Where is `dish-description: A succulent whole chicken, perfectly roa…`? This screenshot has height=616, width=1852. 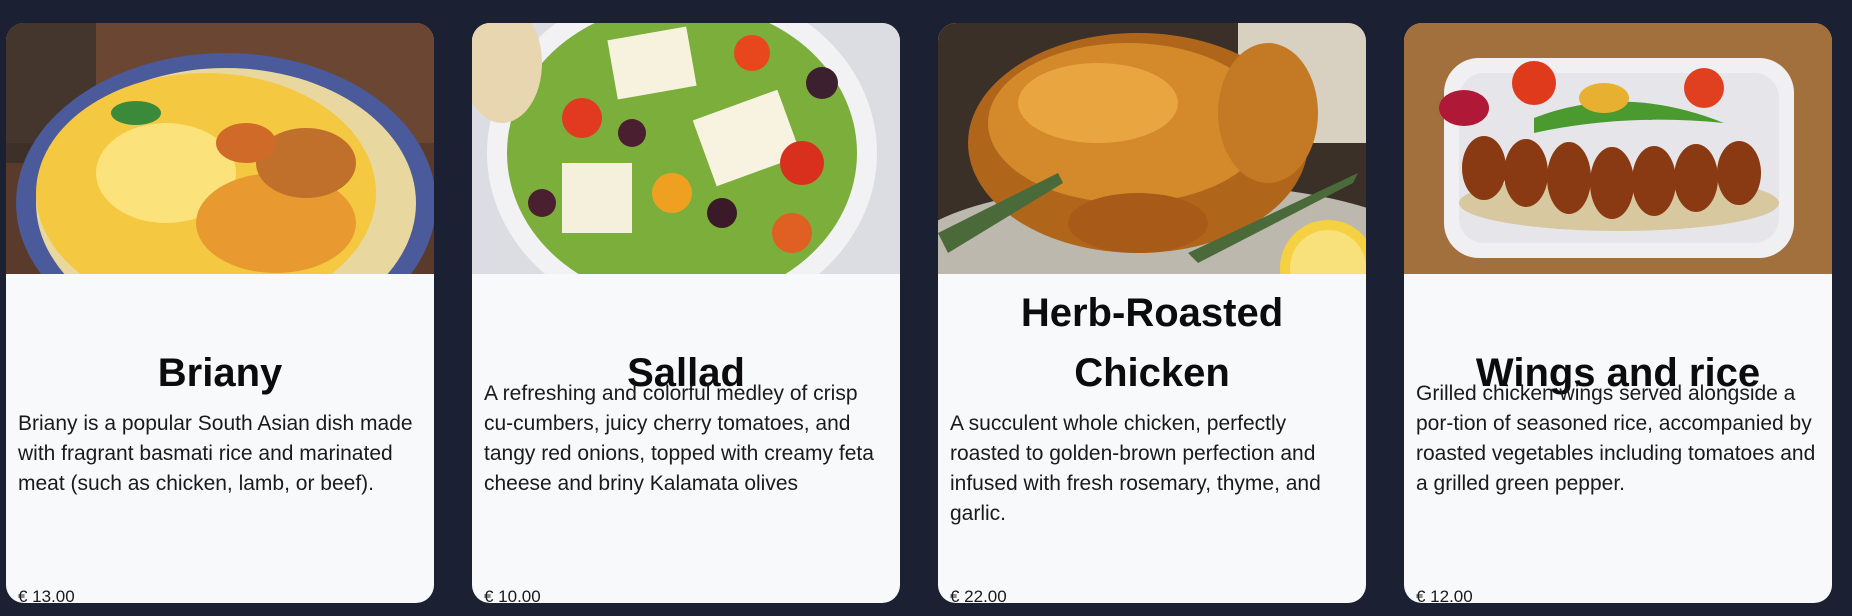 dish-description: A succulent whole chicken, perfectly roa… is located at coordinates (1135, 468).